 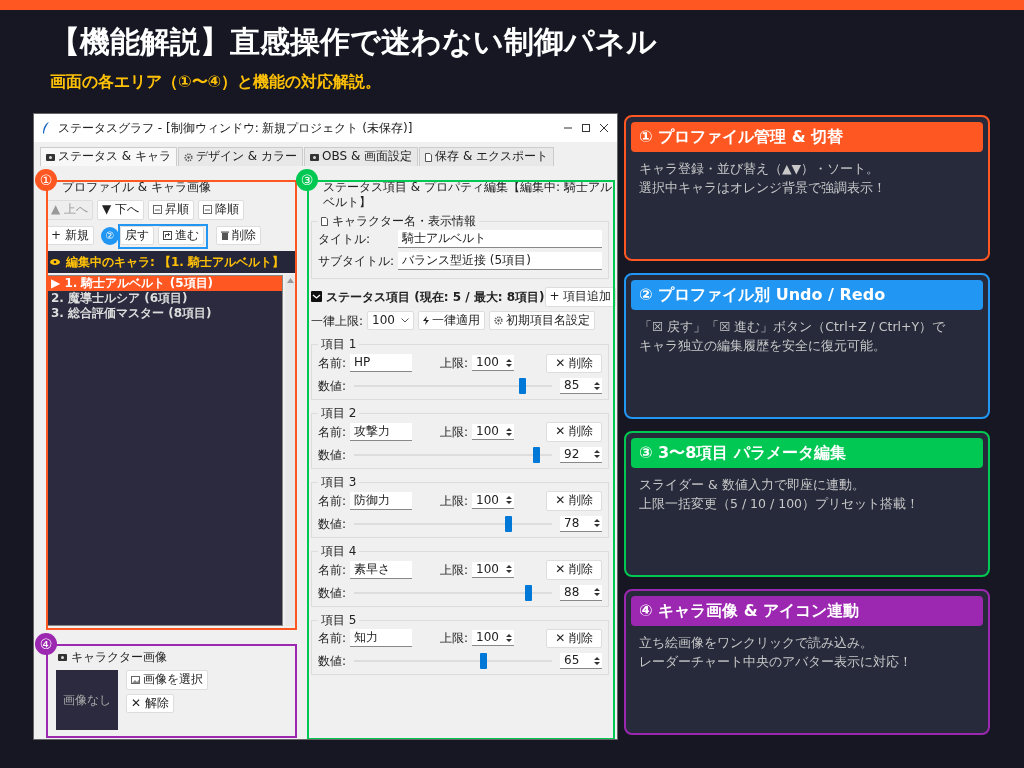 What do you see at coordinates (164, 299) in the screenshot?
I see `list-item: 2. 魔導士ルシア (6項目)` at bounding box center [164, 299].